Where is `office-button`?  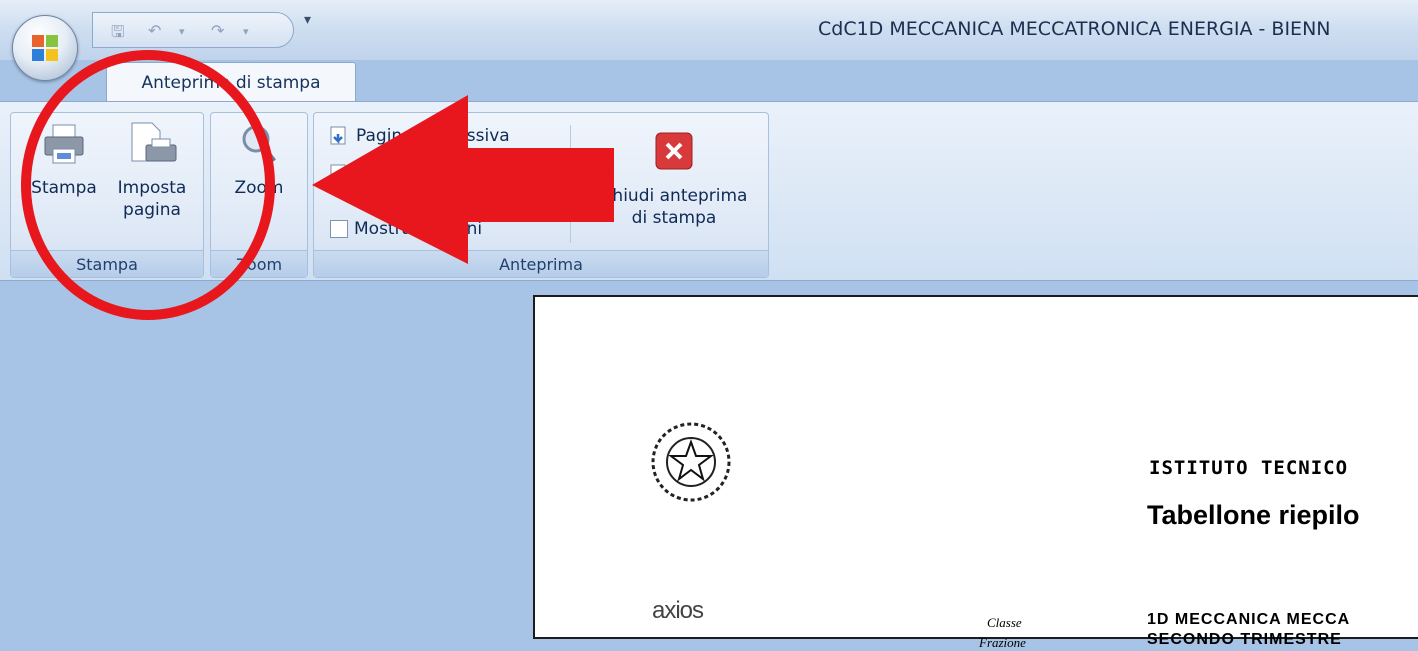
office-button is located at coordinates (45, 48).